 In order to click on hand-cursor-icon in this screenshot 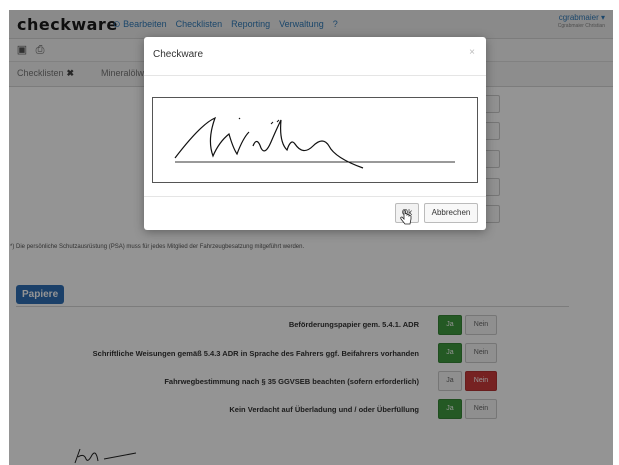, I will do `click(406, 217)`.